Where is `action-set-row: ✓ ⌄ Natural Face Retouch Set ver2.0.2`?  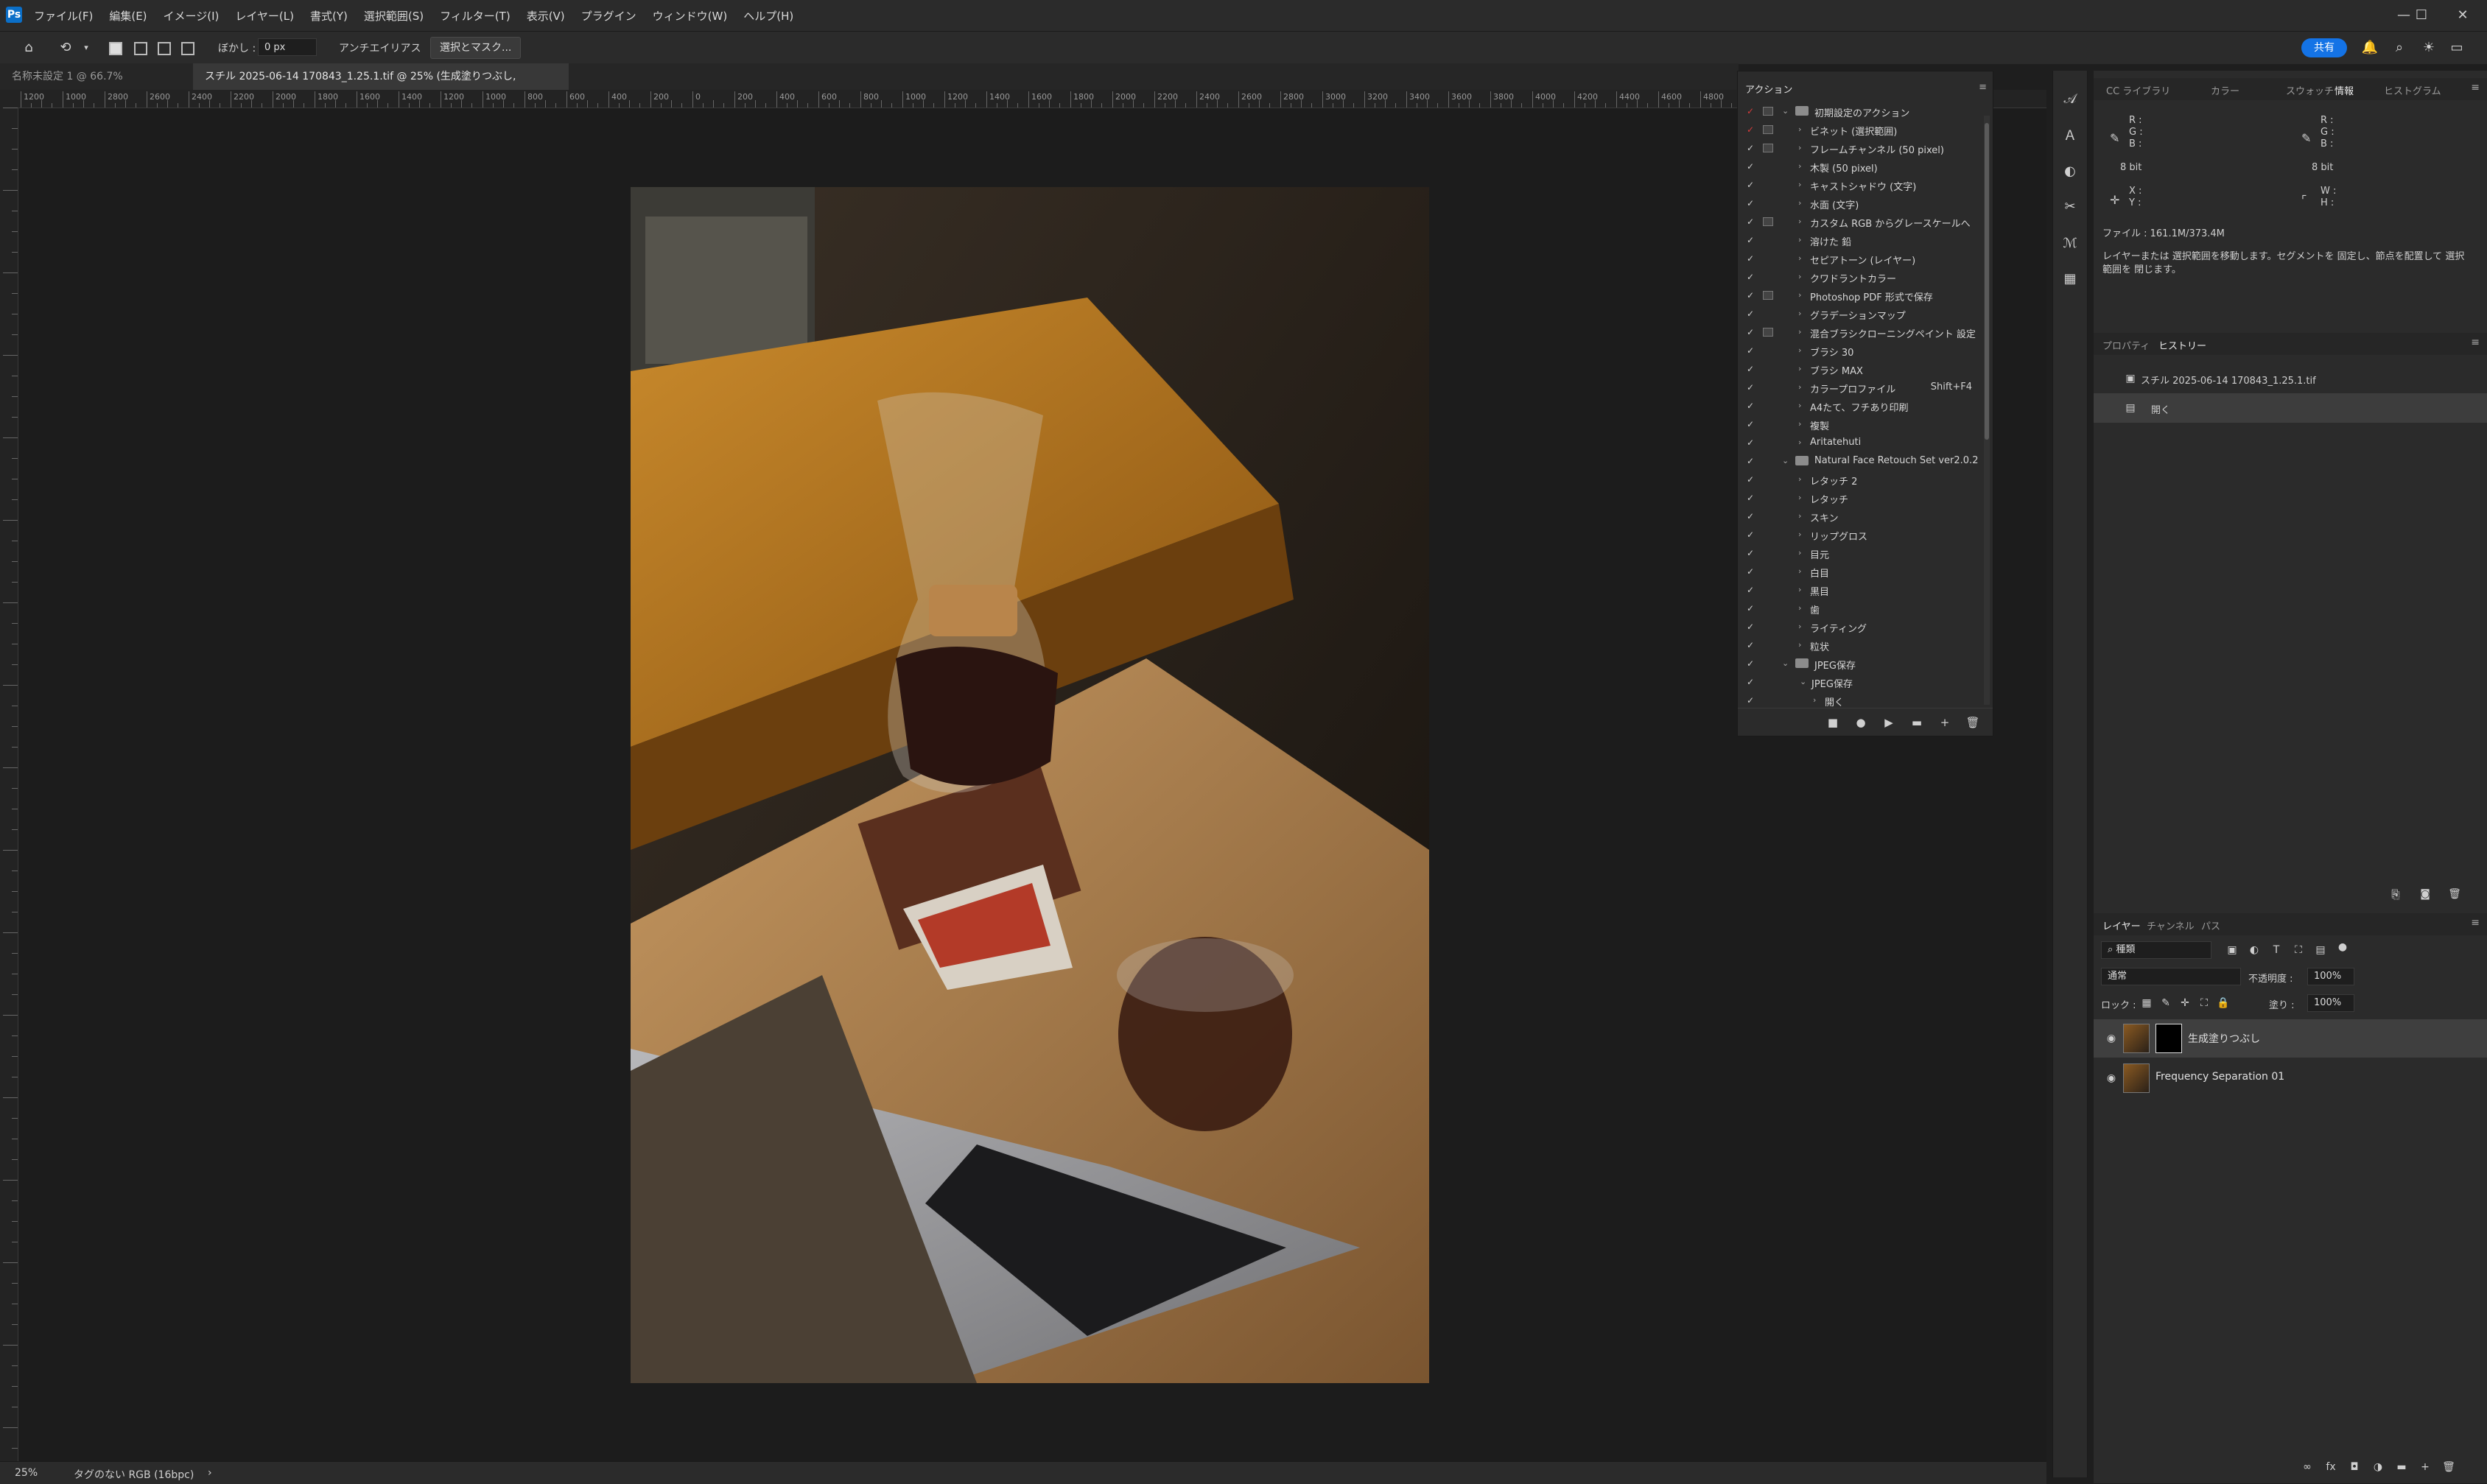 action-set-row: ✓ ⌄ Natural Face Retouch Set ver2.0.2 is located at coordinates (1859, 462).